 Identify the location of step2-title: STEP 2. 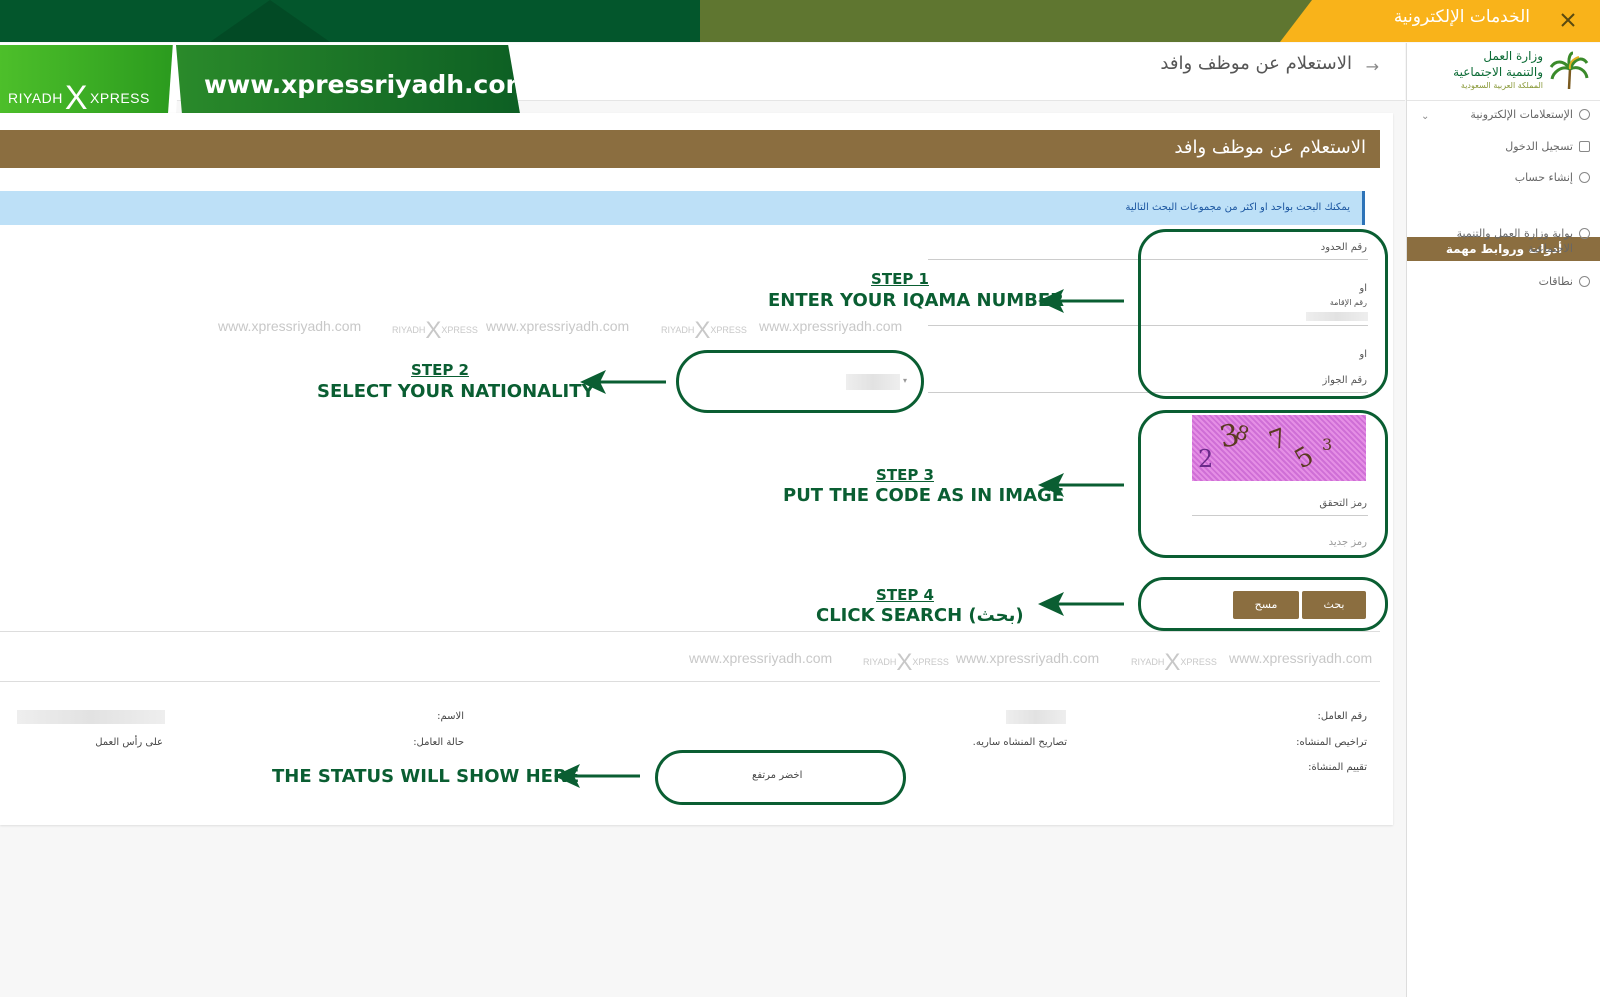
(440, 370).